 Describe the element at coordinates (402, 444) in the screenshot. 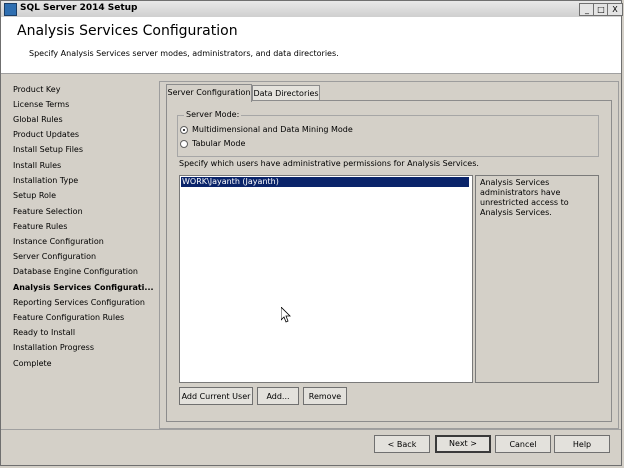

I see `back-button: < Back` at that location.